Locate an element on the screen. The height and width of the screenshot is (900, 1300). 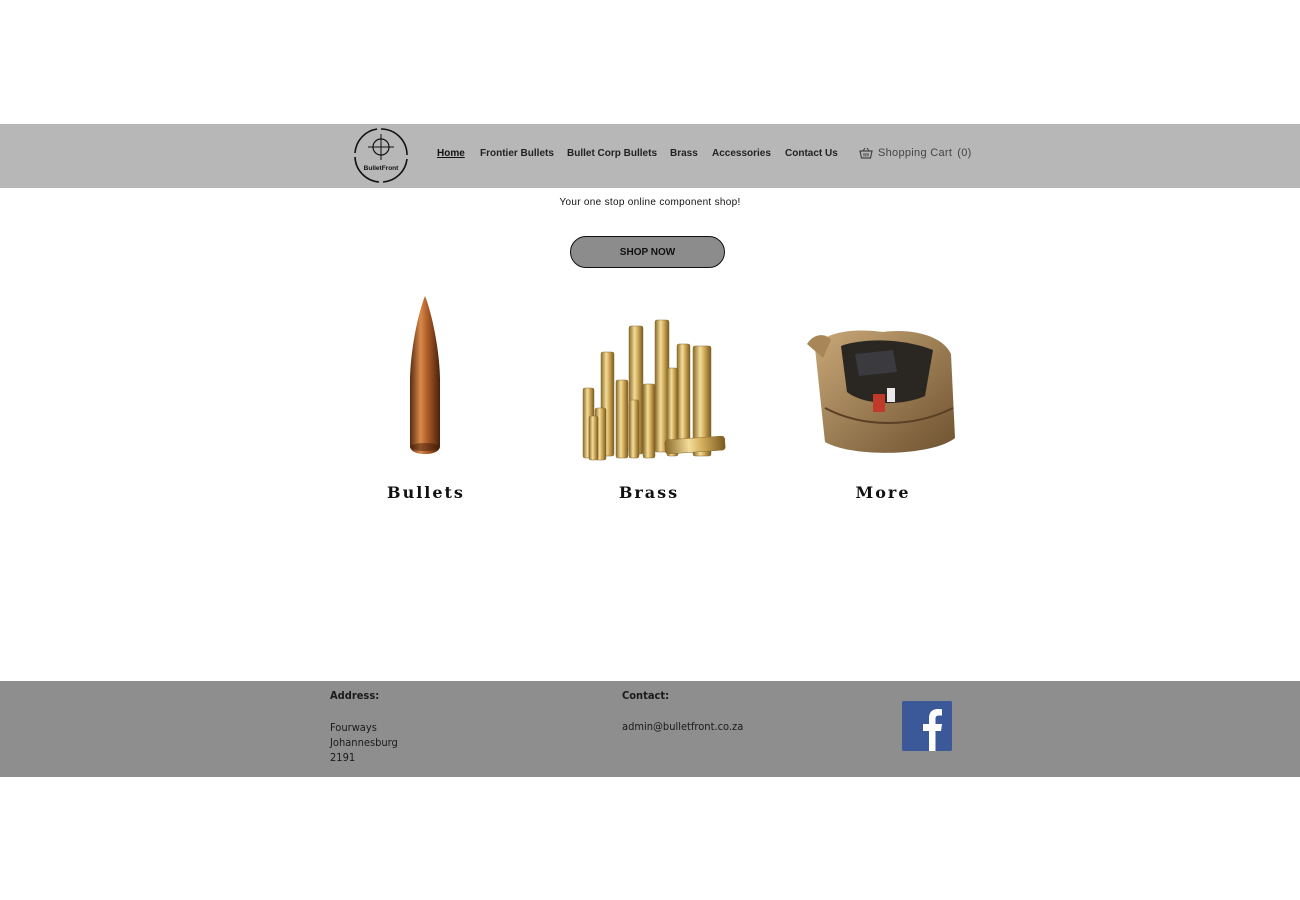
basket-icon is located at coordinates (866, 153).